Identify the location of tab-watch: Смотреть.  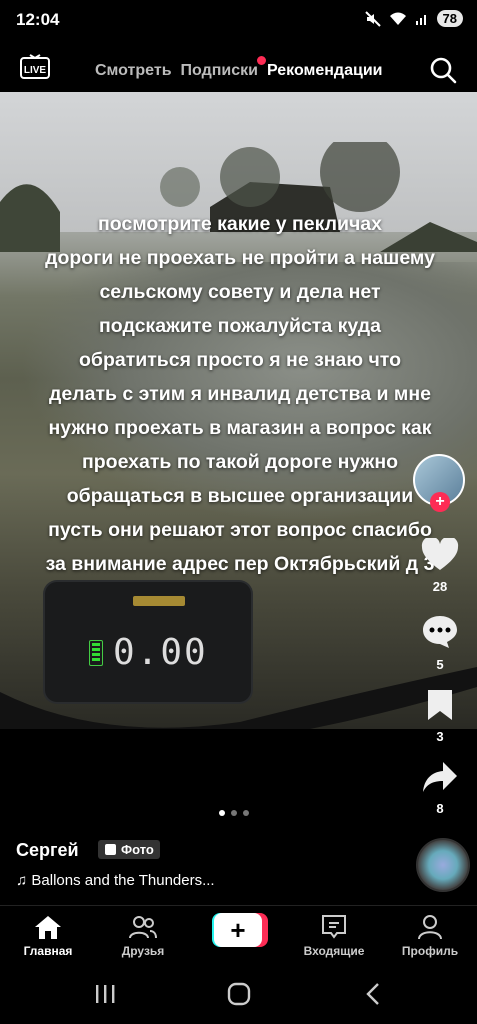
(133, 71).